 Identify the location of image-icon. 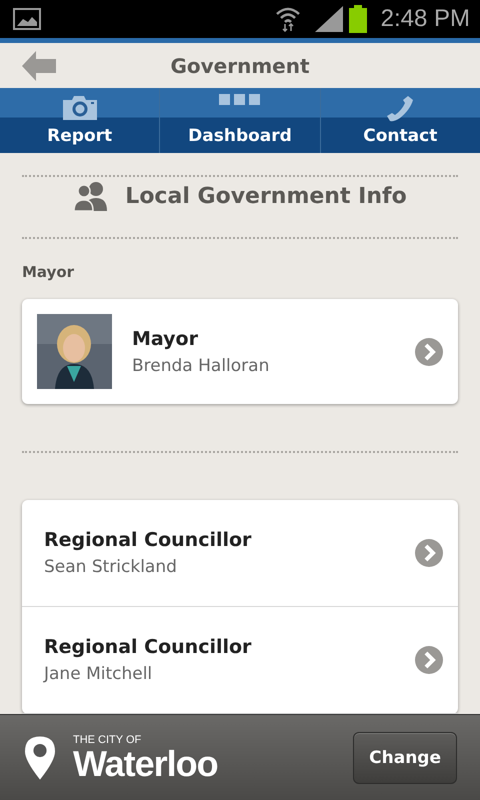
(27, 19).